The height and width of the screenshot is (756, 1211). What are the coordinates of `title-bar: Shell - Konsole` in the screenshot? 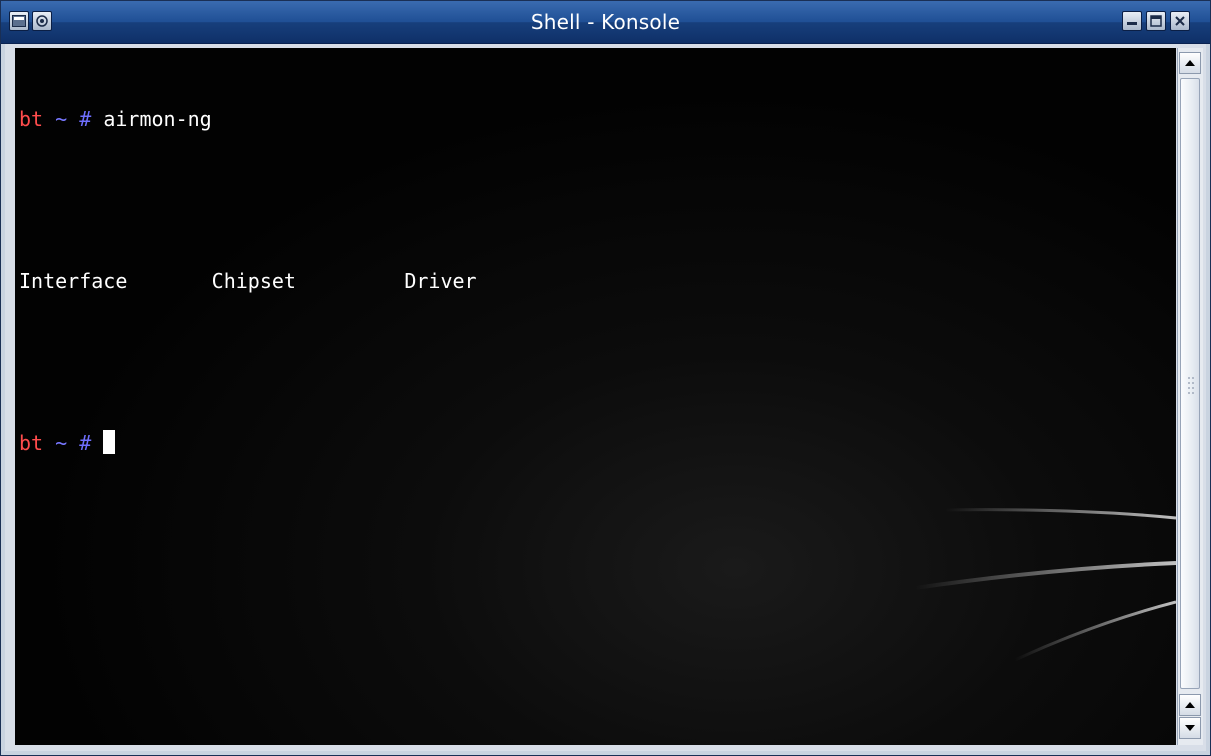 It's located at (605, 22).